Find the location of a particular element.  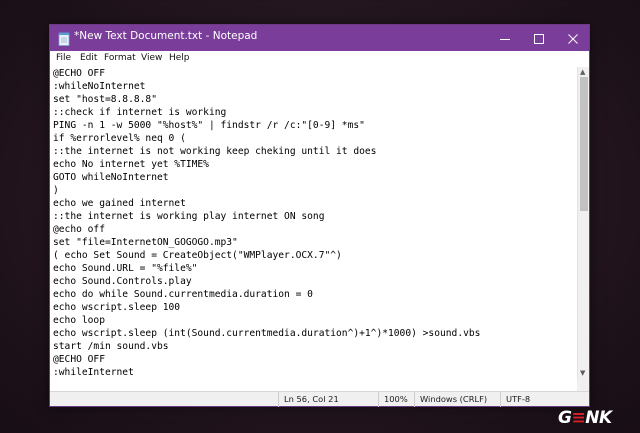

editor-line: echo Sound.Controls.play is located at coordinates (122, 281).